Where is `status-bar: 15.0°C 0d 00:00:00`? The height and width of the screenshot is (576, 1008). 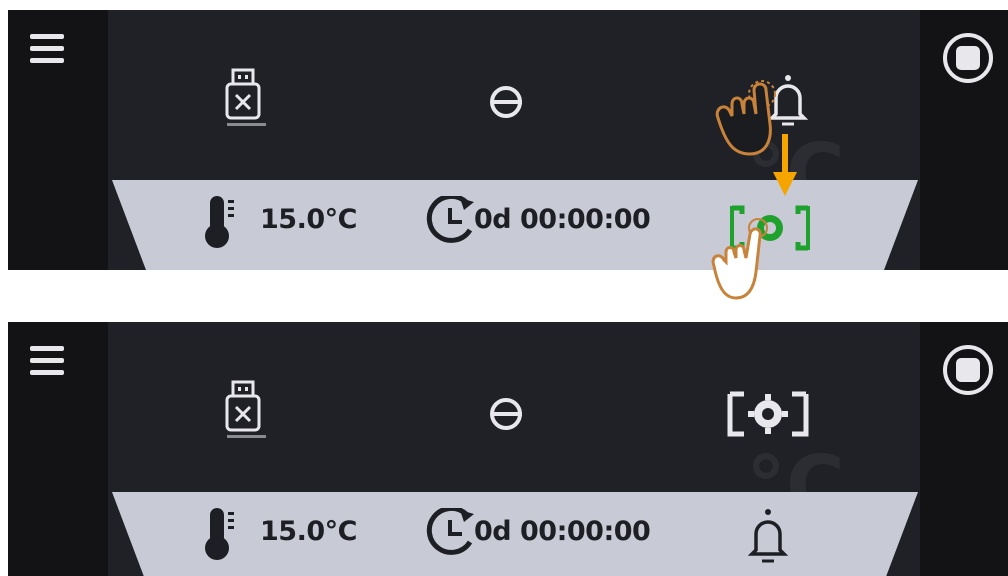
status-bar: 15.0°C 0d 00:00:00 is located at coordinates (515, 534).